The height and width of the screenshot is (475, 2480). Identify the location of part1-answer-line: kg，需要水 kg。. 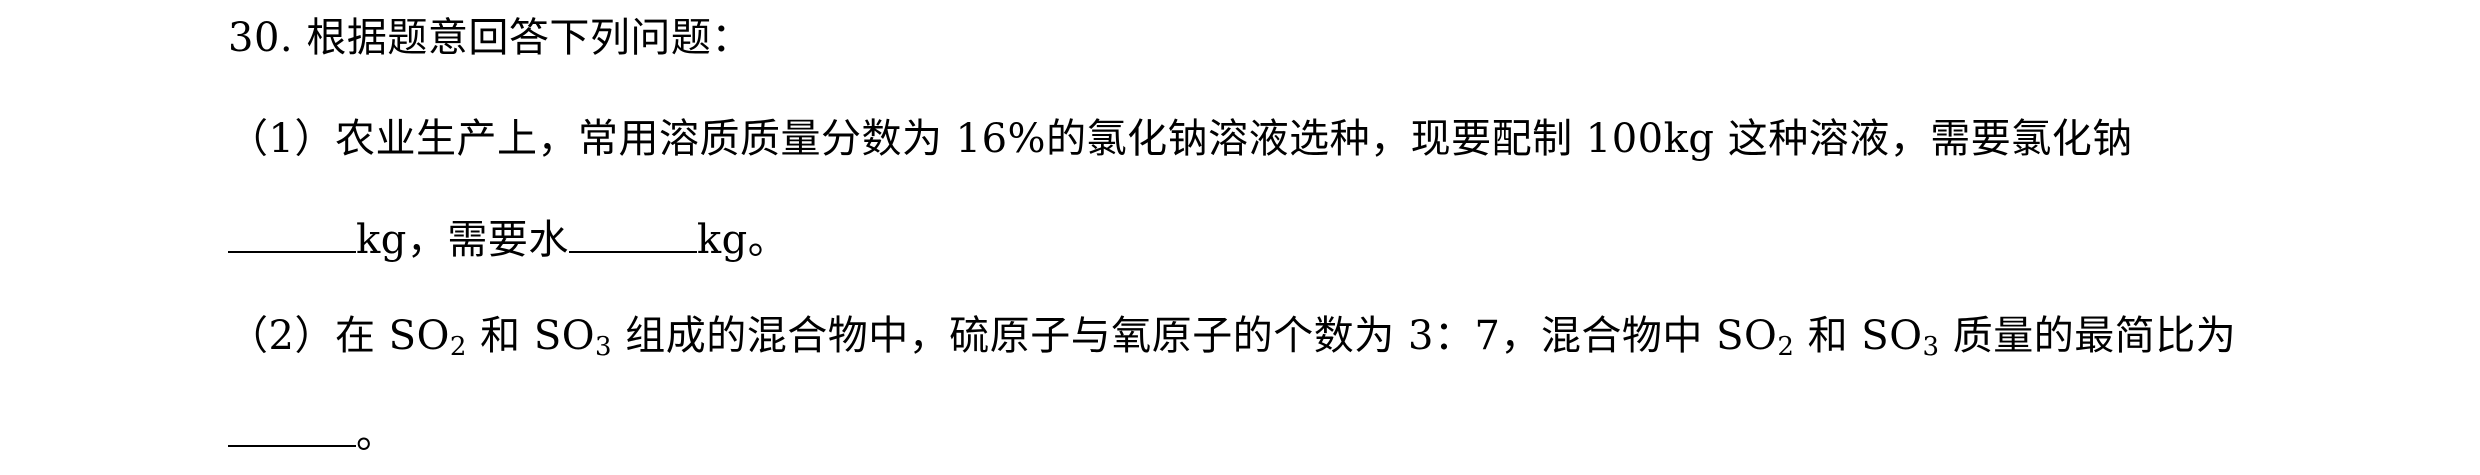
(508, 240).